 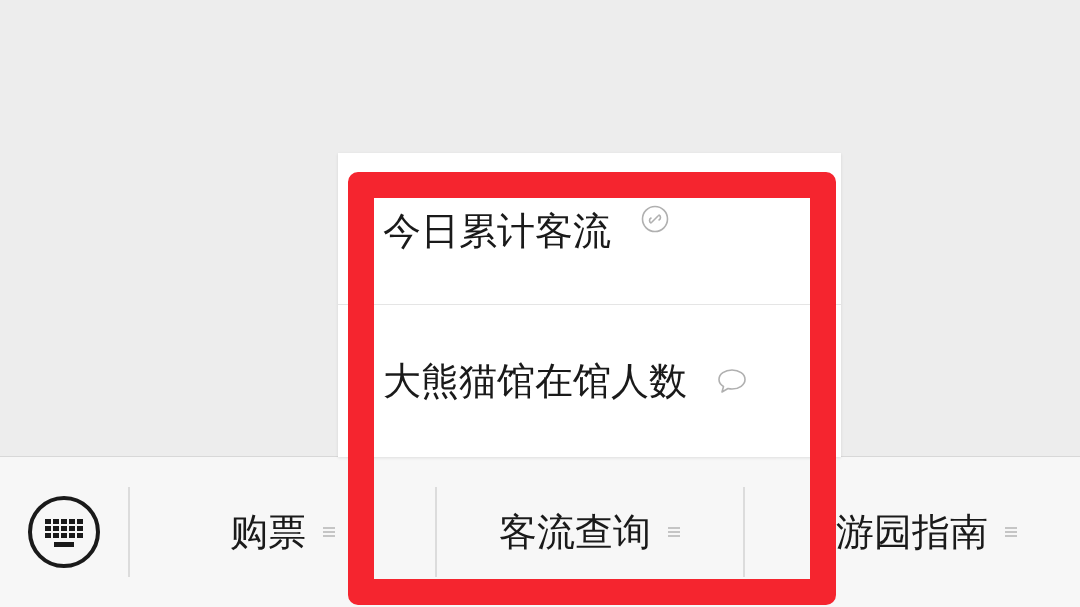 I want to click on menu-button: 客流查询, so click(x=591, y=532).